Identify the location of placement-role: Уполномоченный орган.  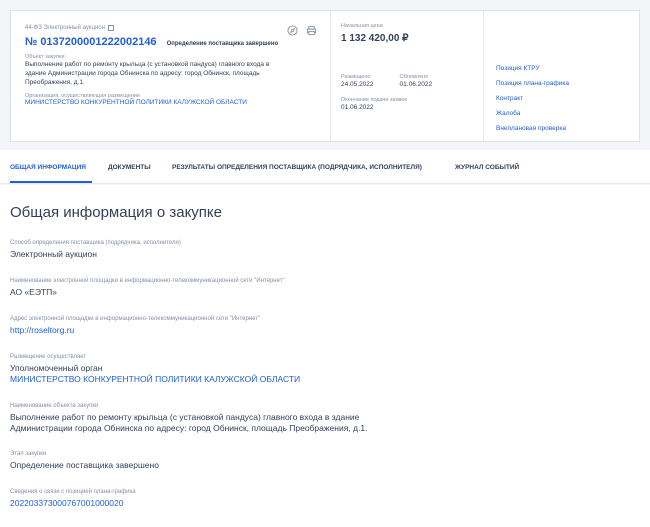
(56, 368).